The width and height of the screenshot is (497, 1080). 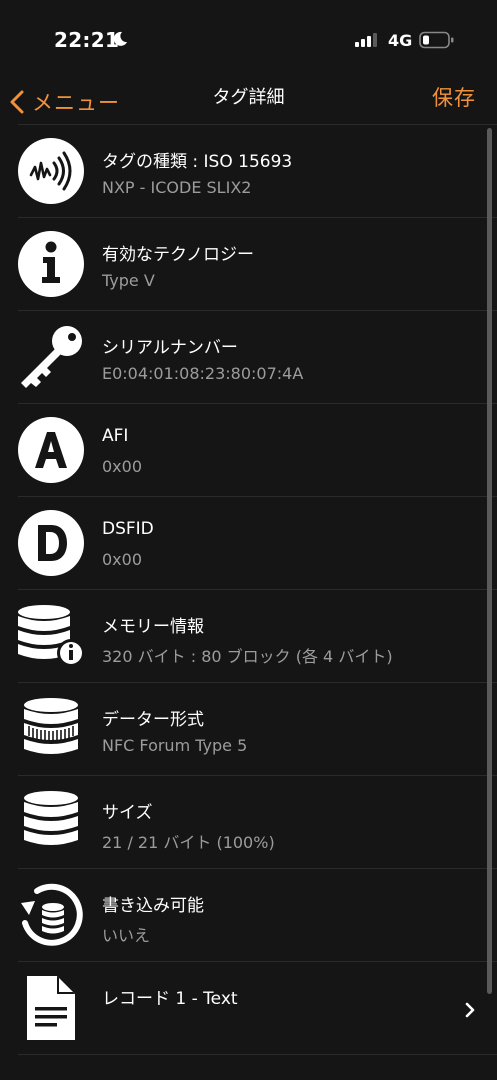 I want to click on row-value: Type V, so click(x=128, y=280).